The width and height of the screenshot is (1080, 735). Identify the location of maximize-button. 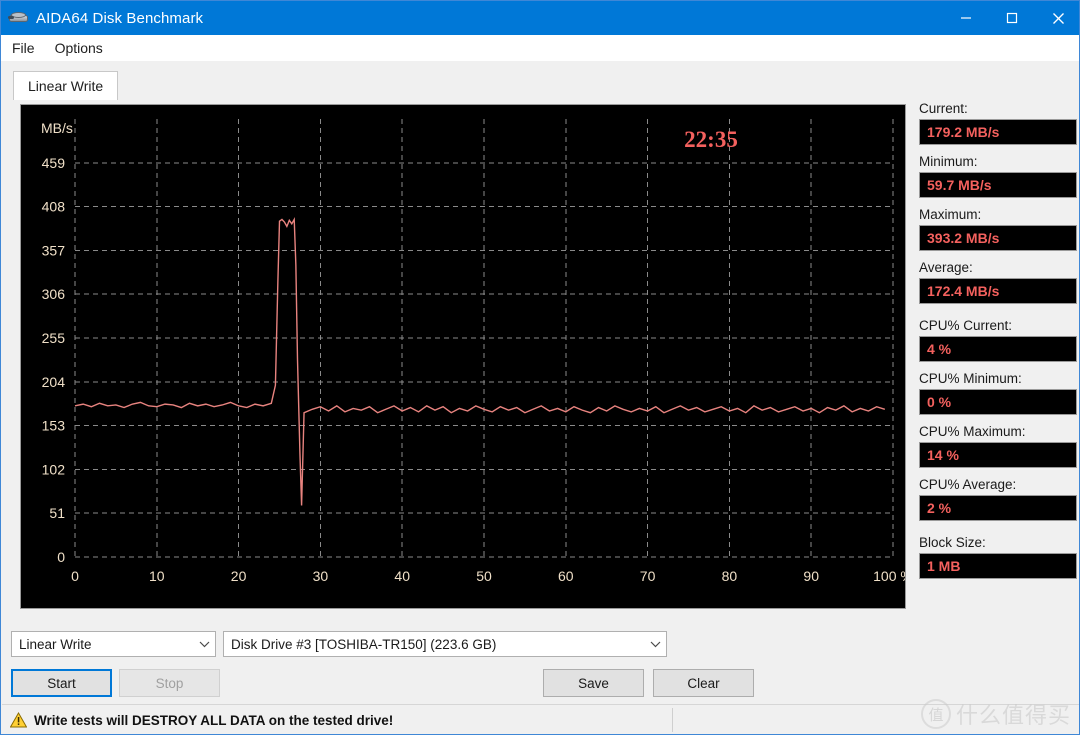
(1012, 18).